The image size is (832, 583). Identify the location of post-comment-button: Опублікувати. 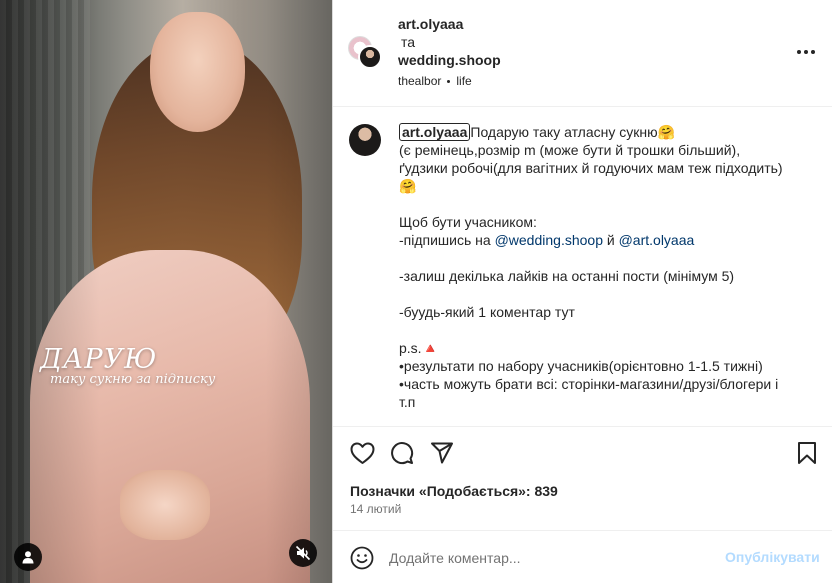
(772, 557).